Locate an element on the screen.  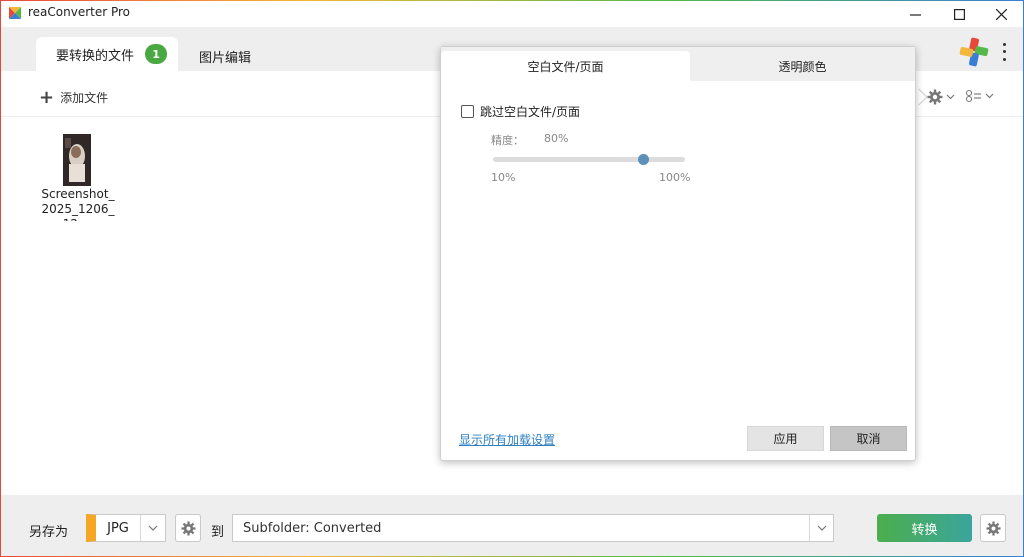
window-title: reaConverter Pro is located at coordinates (79, 12).